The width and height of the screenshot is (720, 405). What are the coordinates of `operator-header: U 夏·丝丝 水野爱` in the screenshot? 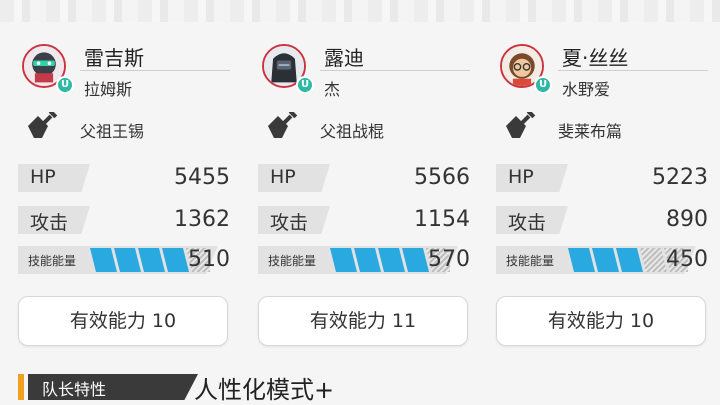 It's located at (603, 68).